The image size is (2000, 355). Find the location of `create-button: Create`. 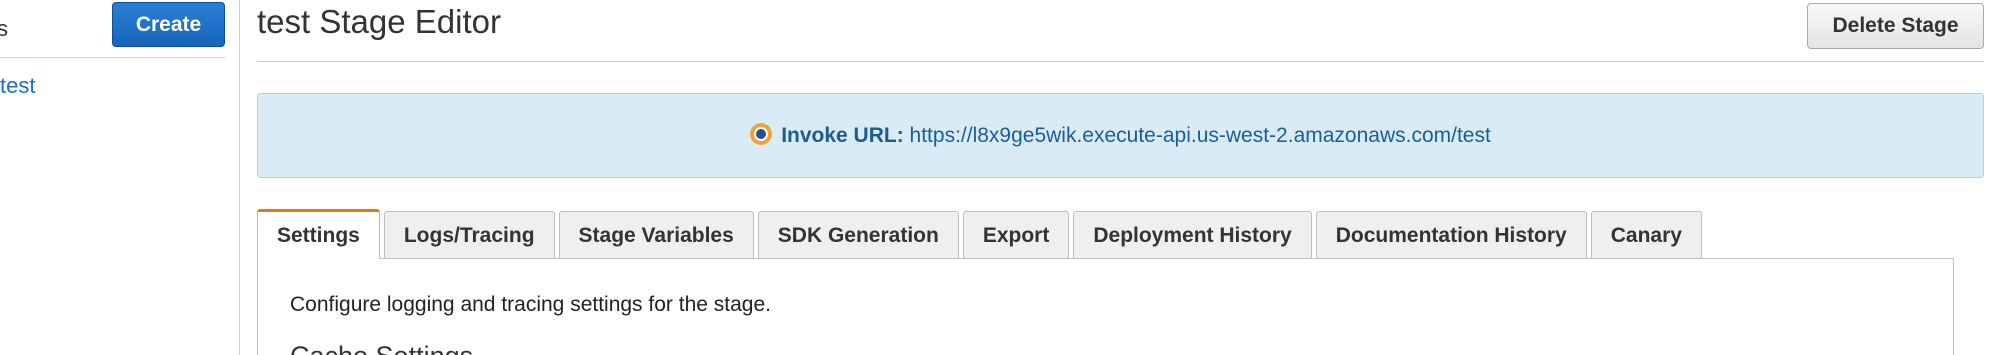

create-button: Create is located at coordinates (168, 24).